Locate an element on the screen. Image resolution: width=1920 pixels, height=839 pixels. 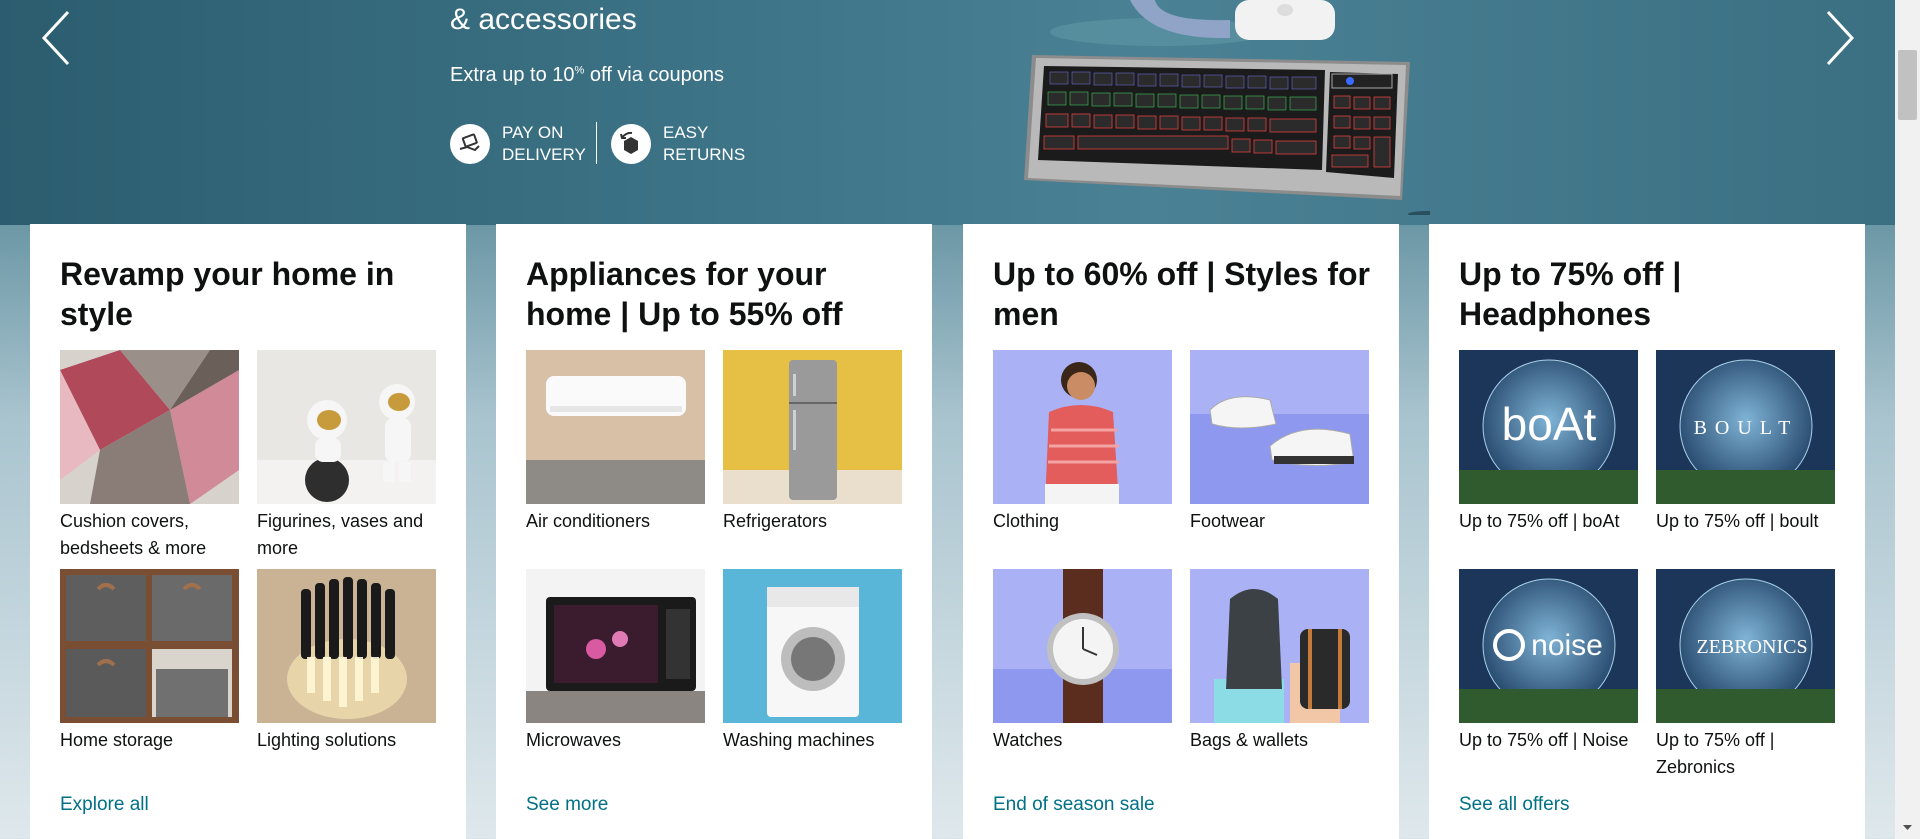
tile-watches: Watches is located at coordinates (1082, 661).